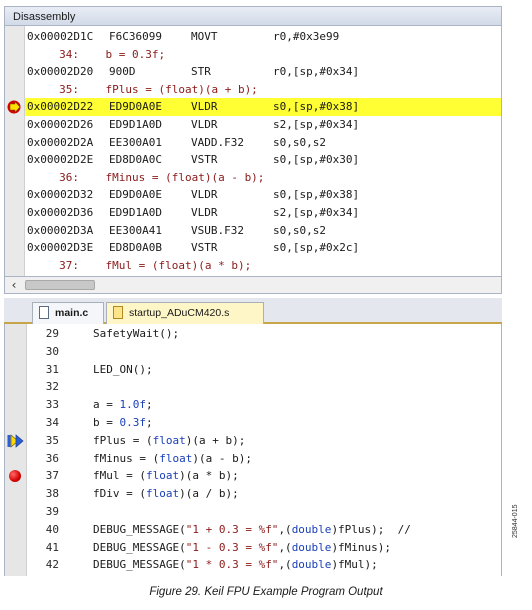 The height and width of the screenshot is (610, 532). What do you see at coordinates (15, 440) in the screenshot?
I see `execution-arrow-icon` at bounding box center [15, 440].